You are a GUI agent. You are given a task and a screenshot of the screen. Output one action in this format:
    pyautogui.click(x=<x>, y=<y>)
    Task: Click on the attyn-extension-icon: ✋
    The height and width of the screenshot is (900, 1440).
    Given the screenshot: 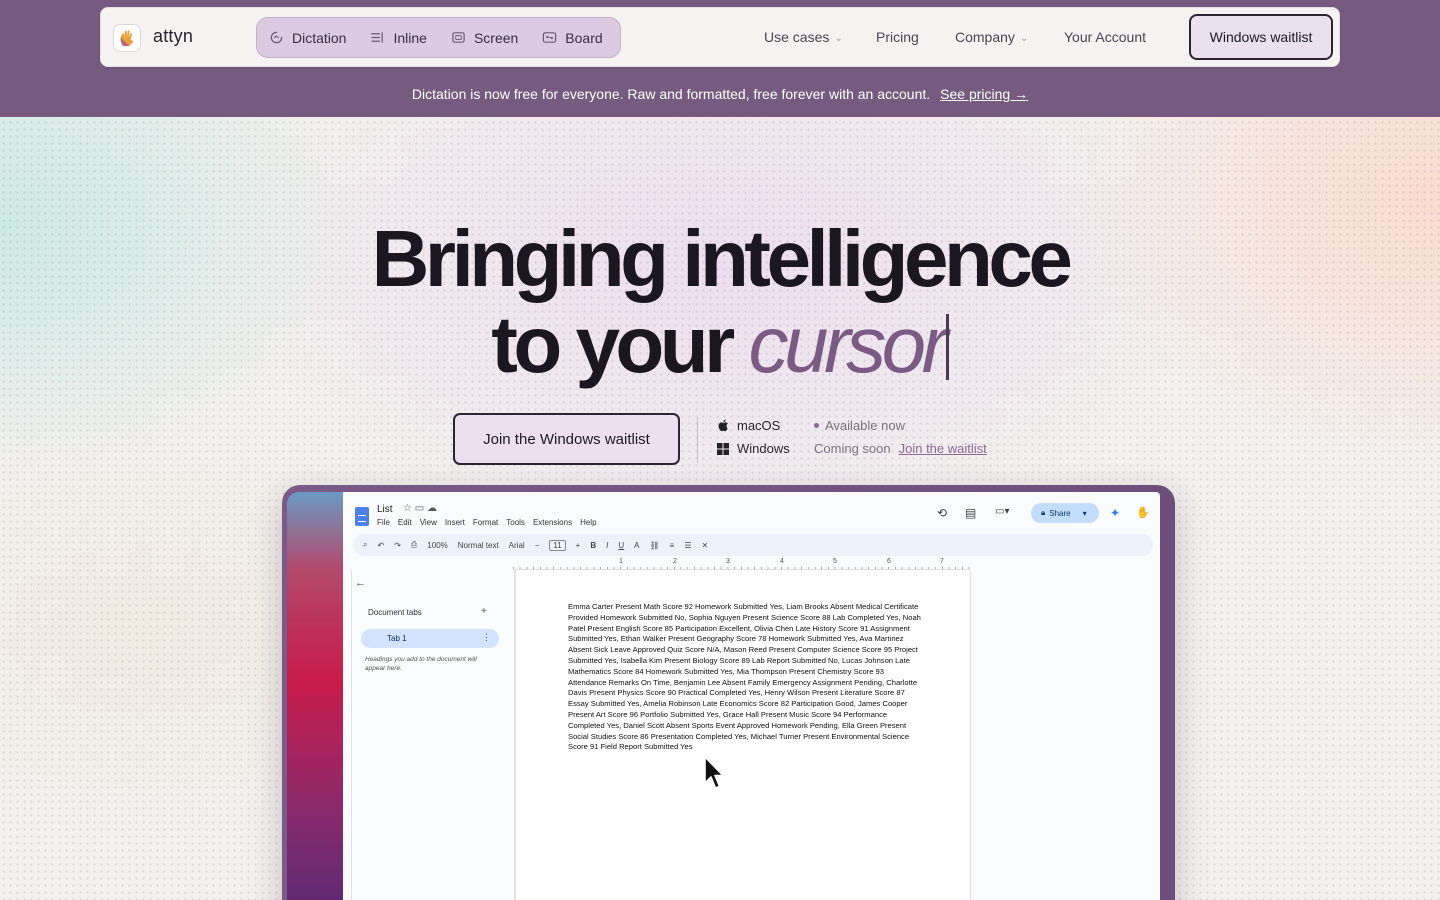 What is the action you would take?
    pyautogui.click(x=1143, y=513)
    